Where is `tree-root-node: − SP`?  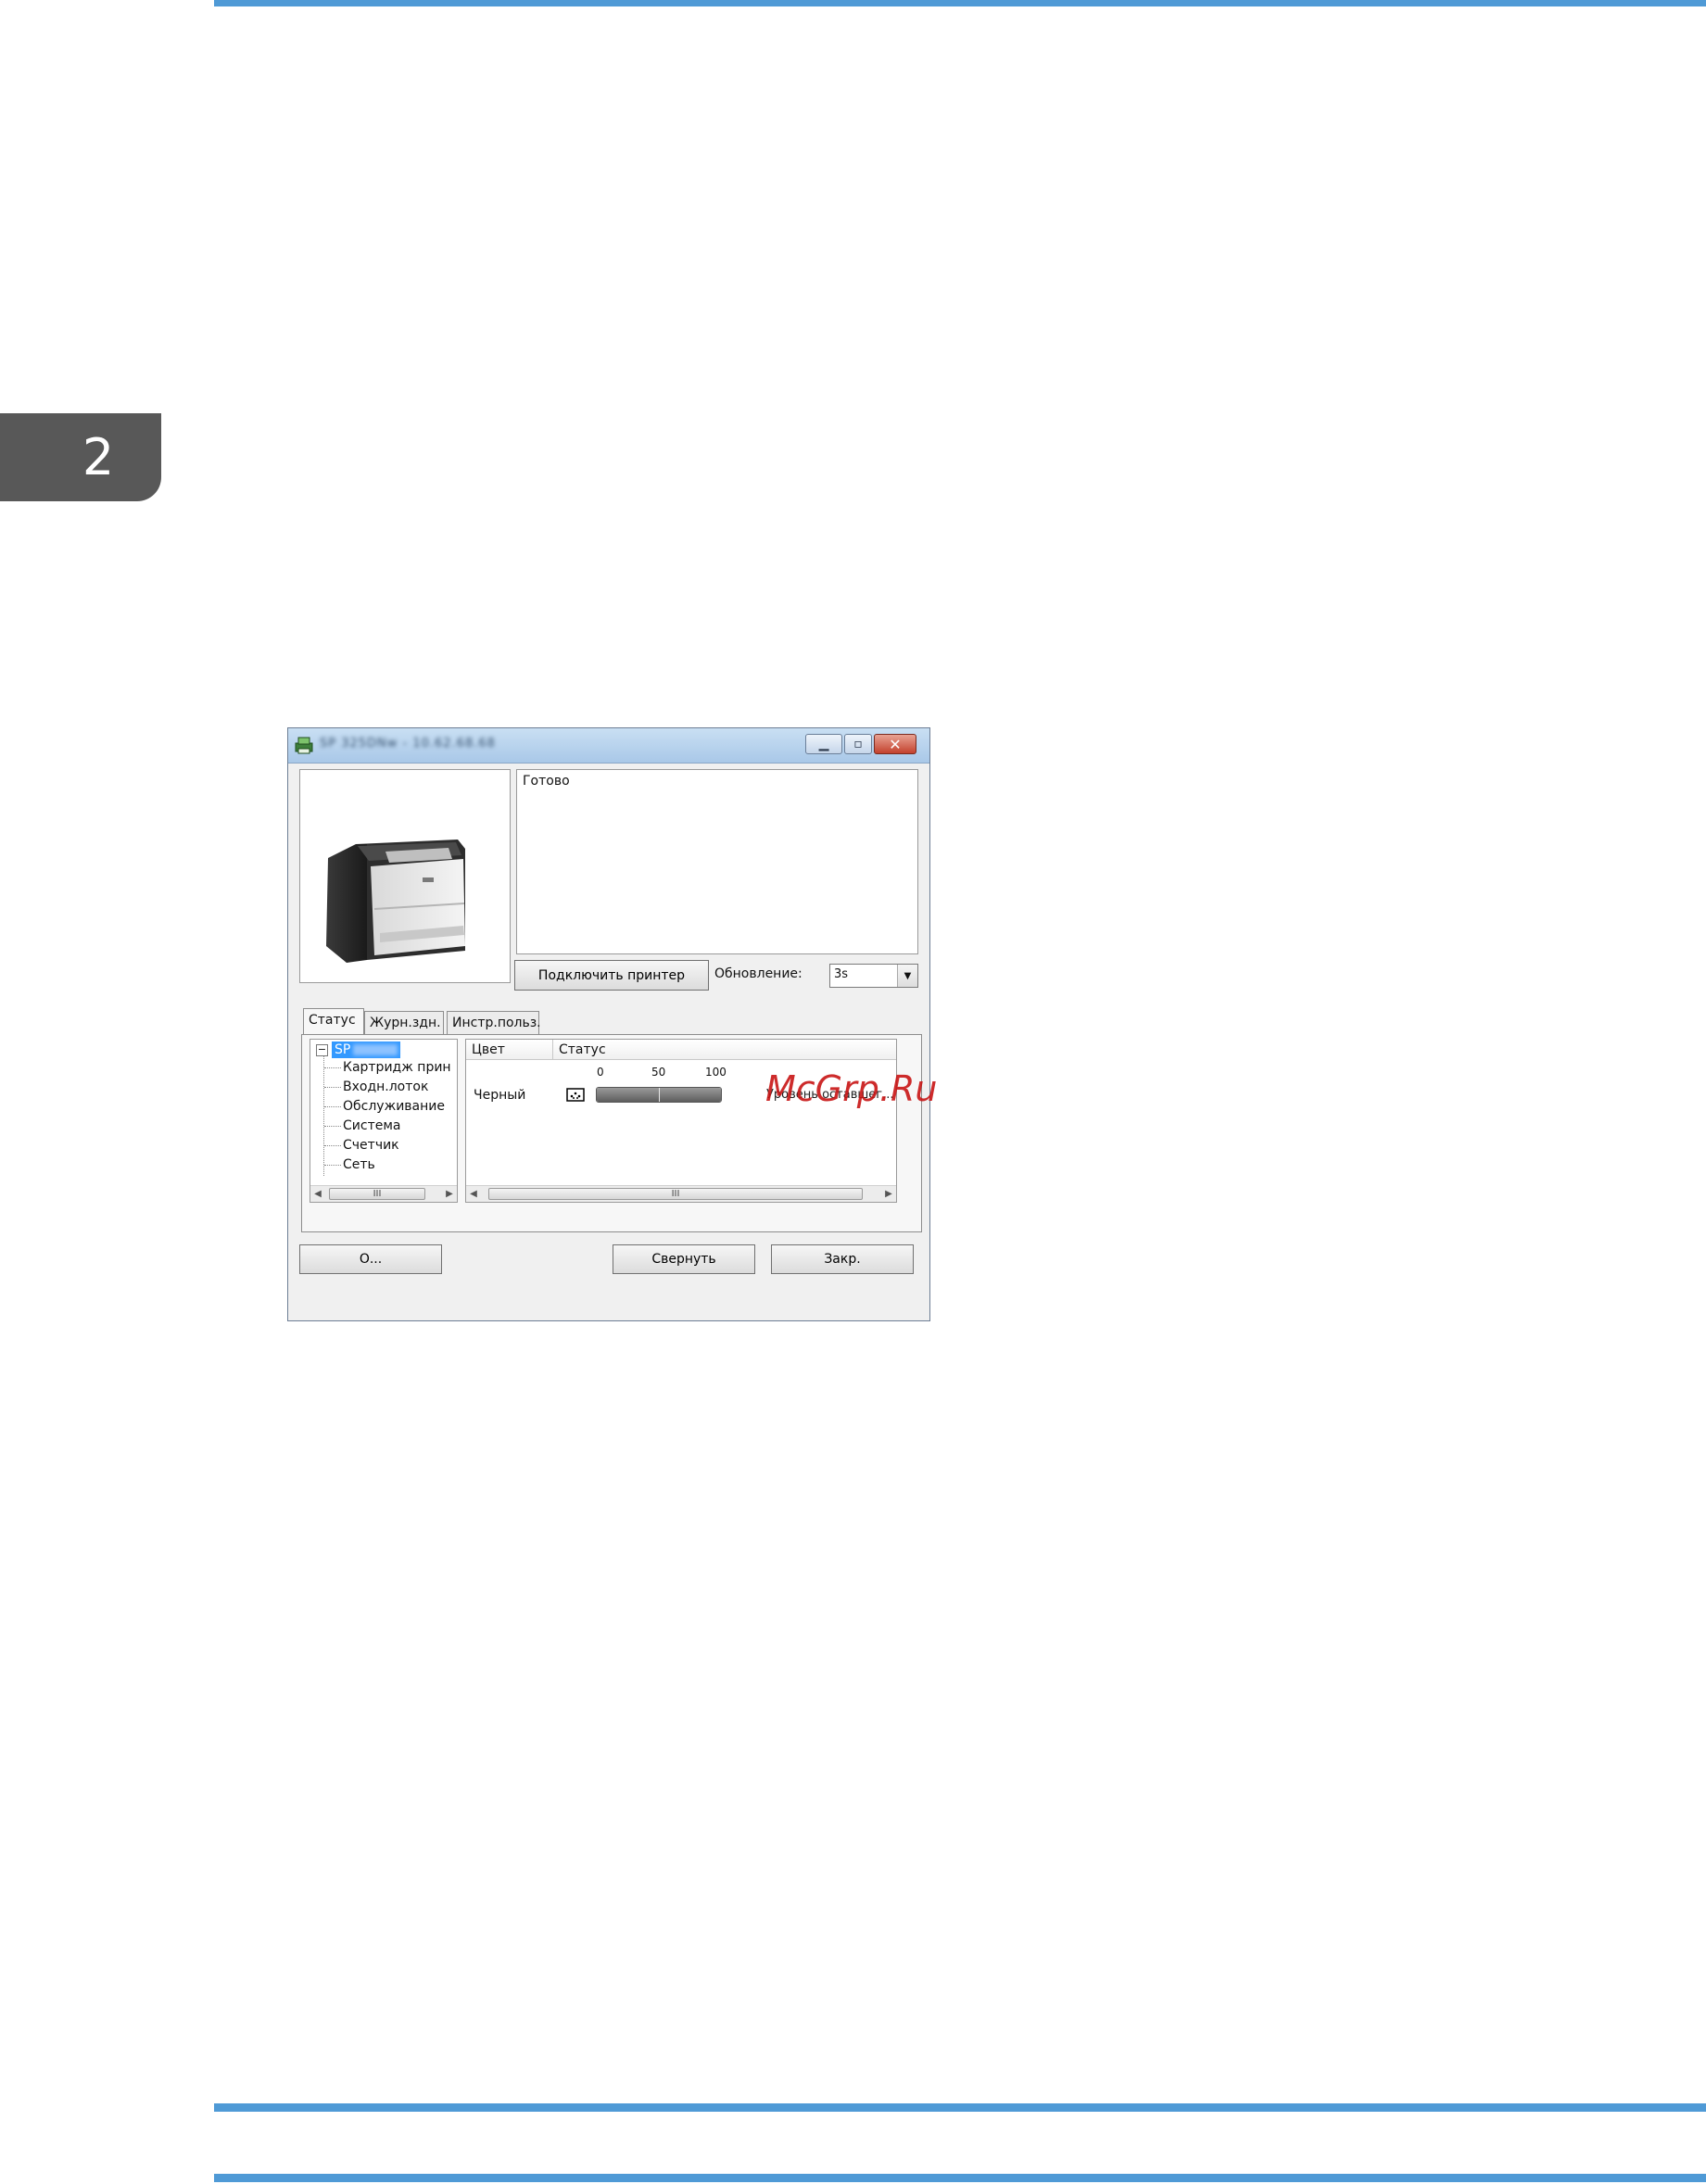
tree-root-node: − SP is located at coordinates (358, 1050).